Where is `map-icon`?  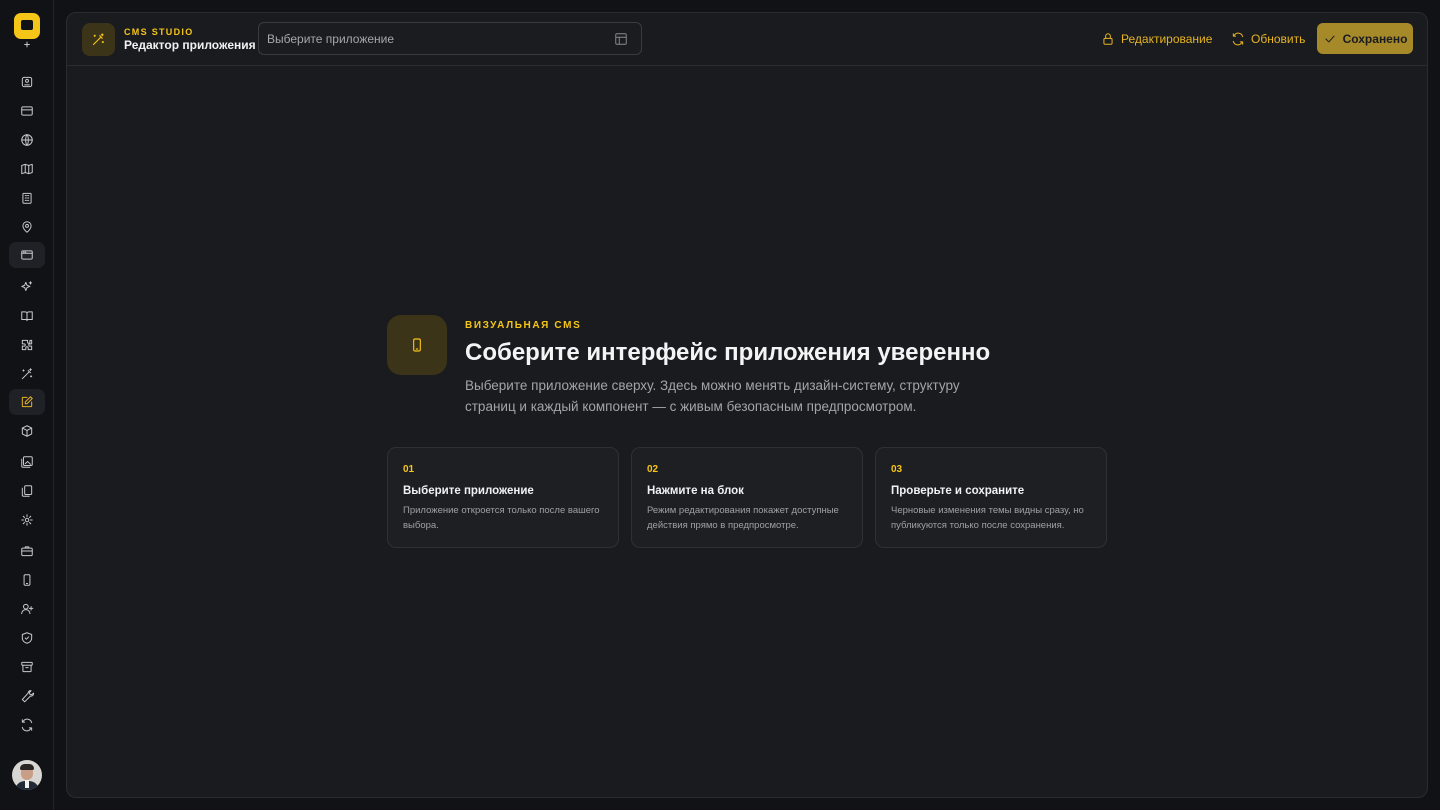
map-icon is located at coordinates (27, 169).